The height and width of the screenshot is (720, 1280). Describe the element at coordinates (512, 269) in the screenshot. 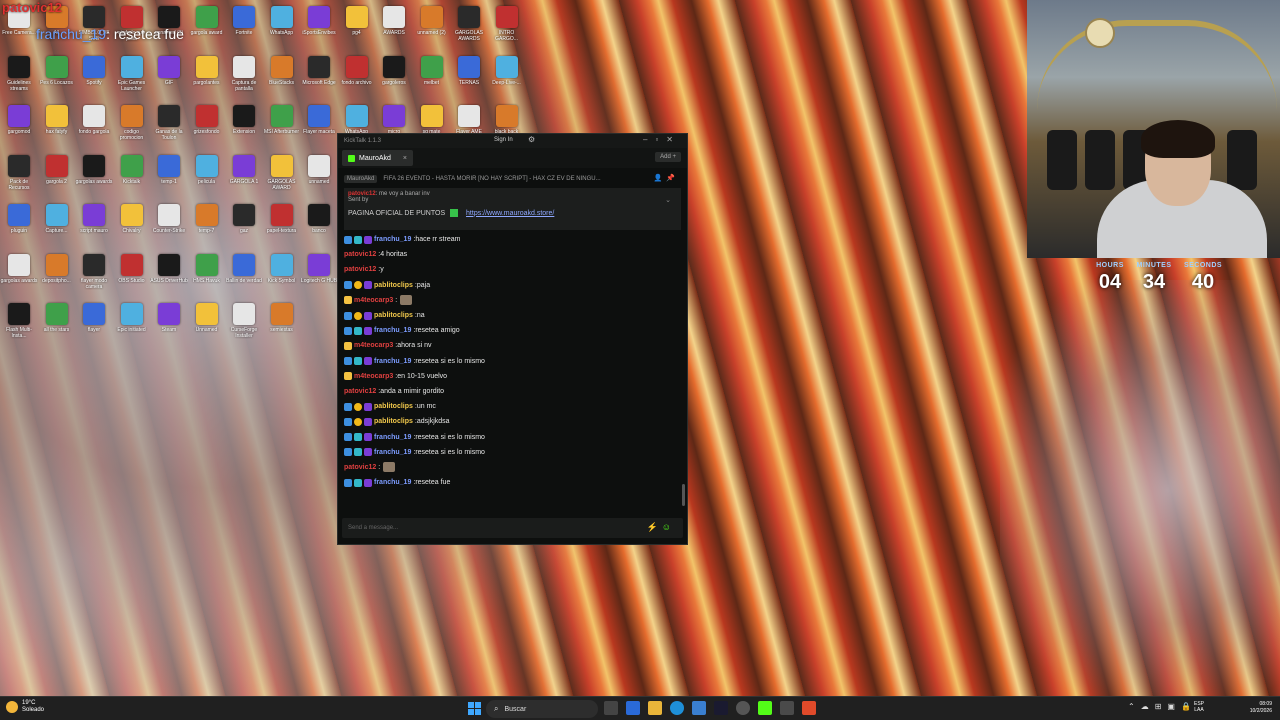

I see `chat-message: patovic12: y` at that location.